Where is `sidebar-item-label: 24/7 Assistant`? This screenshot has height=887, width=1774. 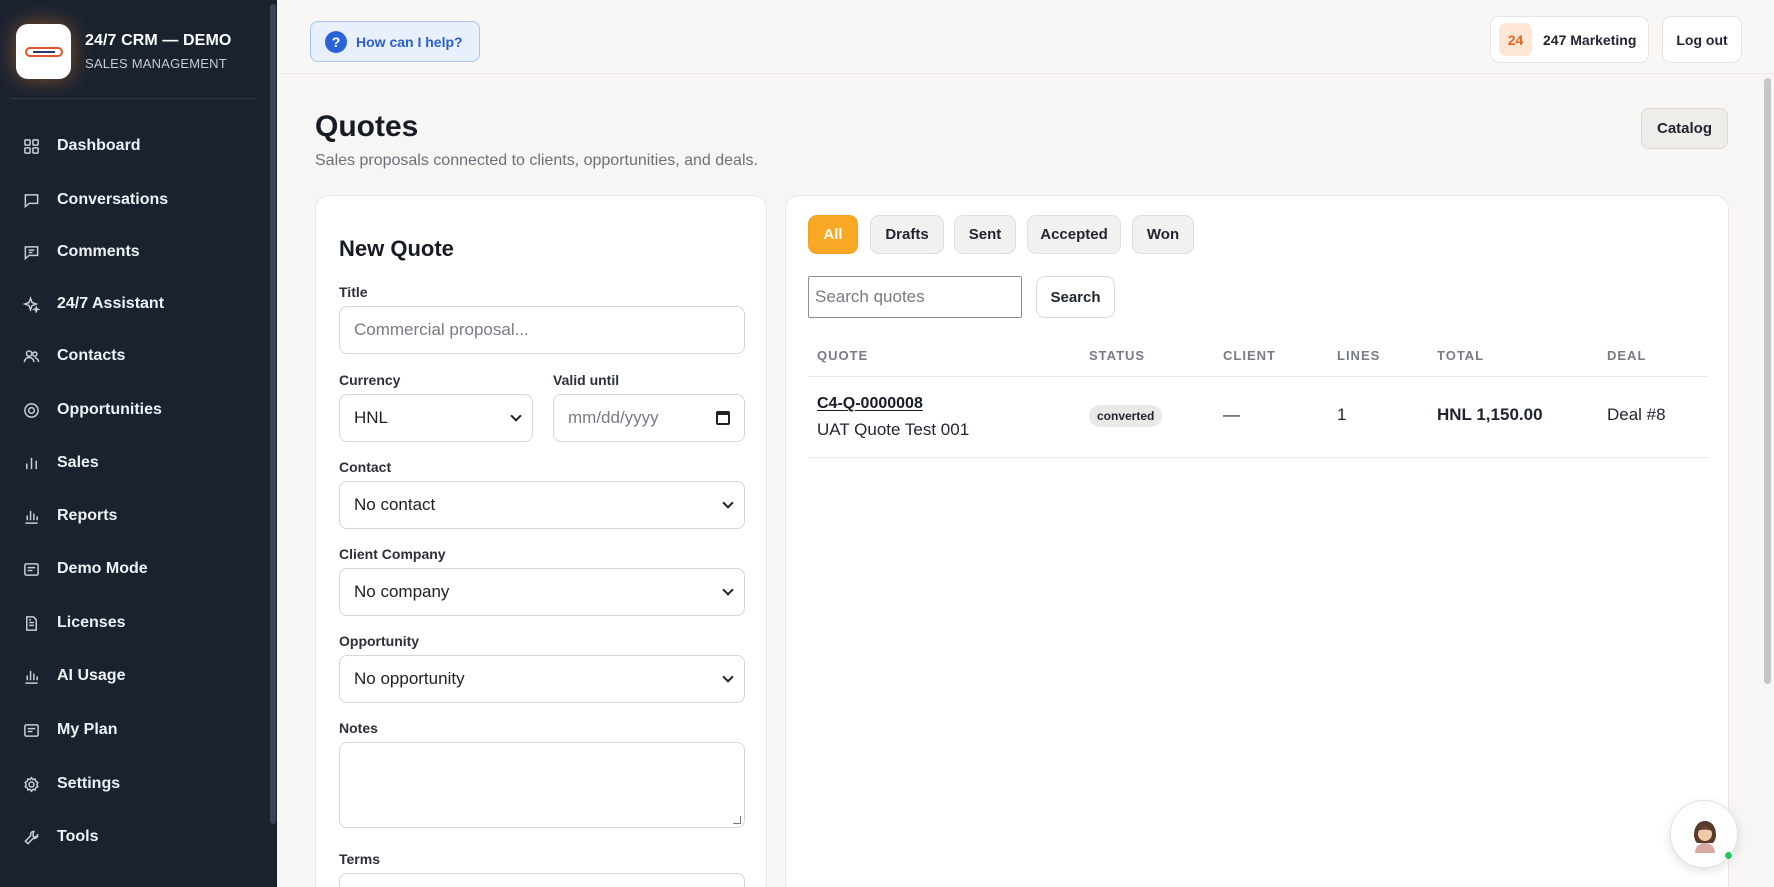
sidebar-item-label: 24/7 Assistant is located at coordinates (111, 303).